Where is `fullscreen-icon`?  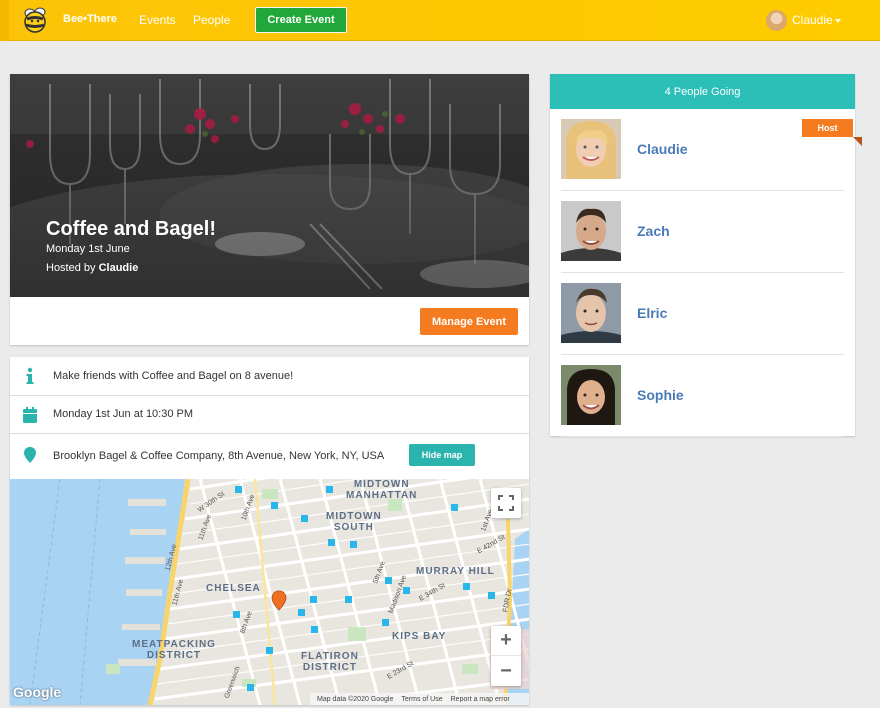
fullscreen-icon is located at coordinates (506, 503).